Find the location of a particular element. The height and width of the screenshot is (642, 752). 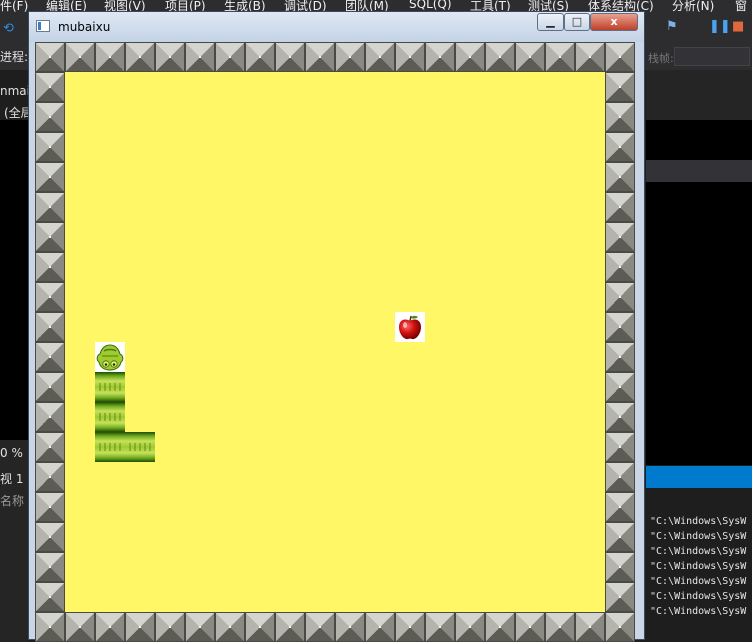

apple is located at coordinates (410, 327).